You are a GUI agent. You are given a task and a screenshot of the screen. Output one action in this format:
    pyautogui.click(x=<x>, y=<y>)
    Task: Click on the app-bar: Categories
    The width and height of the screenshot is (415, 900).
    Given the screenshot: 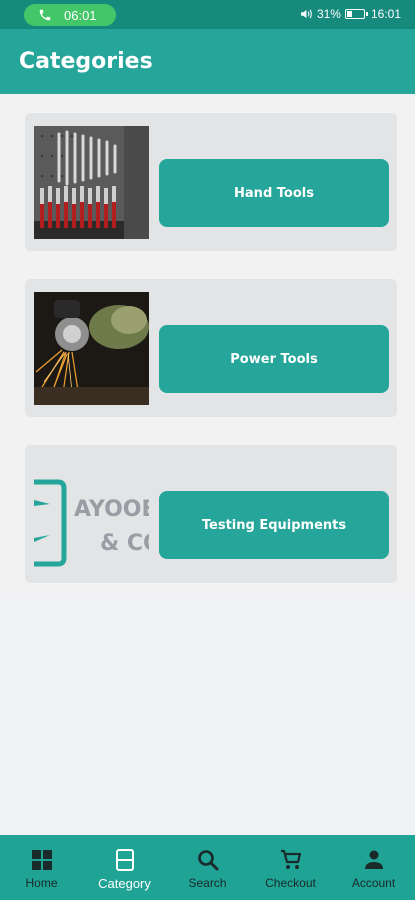 What is the action you would take?
    pyautogui.click(x=207, y=61)
    